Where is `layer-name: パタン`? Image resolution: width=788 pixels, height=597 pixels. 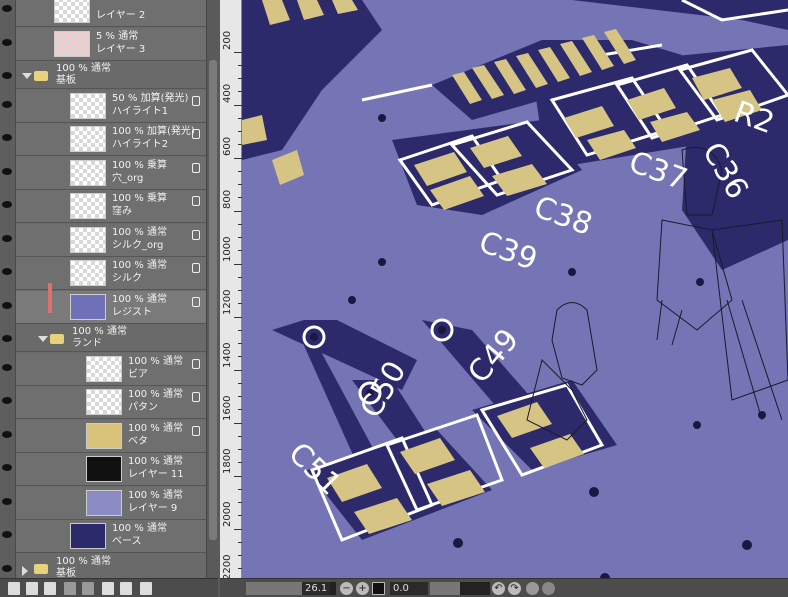
layer-name: パタン is located at coordinates (143, 407).